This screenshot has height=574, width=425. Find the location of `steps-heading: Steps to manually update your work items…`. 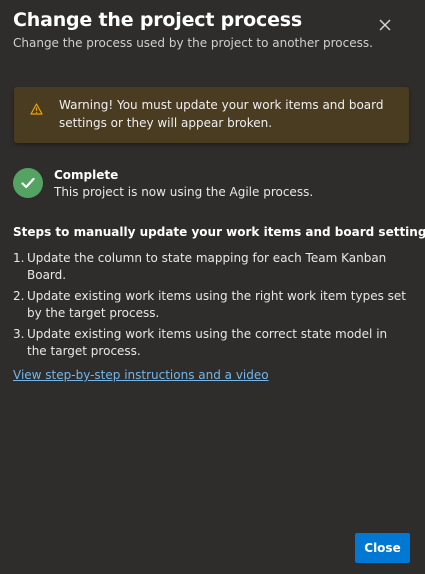

steps-heading: Steps to manually update your work items… is located at coordinates (219, 232).